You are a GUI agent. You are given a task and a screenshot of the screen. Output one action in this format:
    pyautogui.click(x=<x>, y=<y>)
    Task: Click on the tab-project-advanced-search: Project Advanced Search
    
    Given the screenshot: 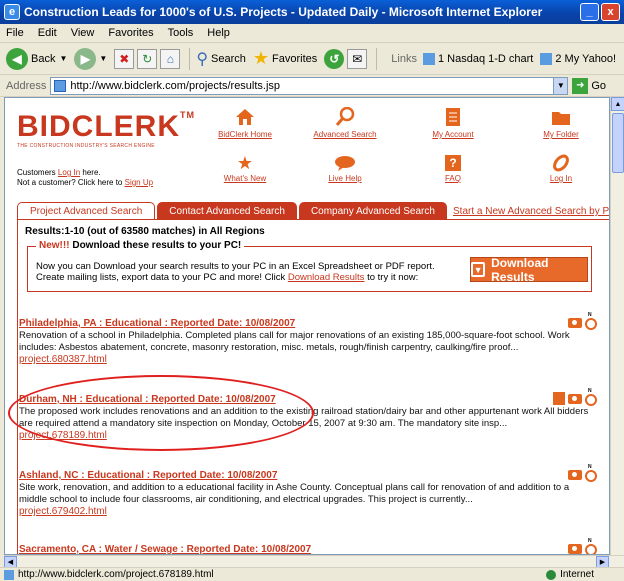 What is the action you would take?
    pyautogui.click(x=86, y=211)
    